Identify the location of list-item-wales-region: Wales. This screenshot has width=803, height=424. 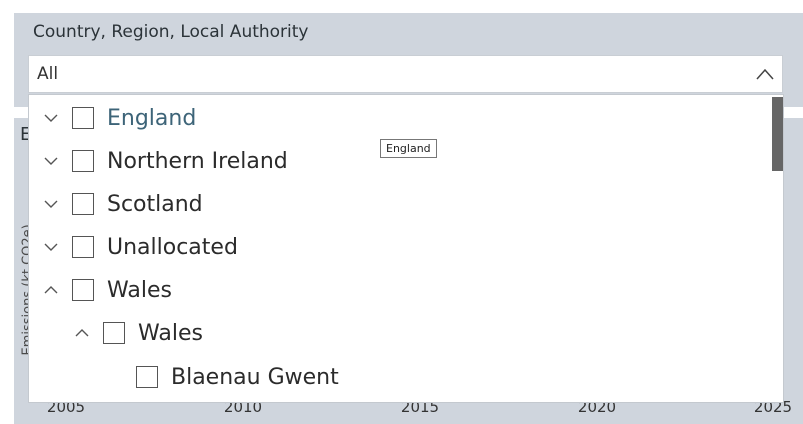
(139, 333).